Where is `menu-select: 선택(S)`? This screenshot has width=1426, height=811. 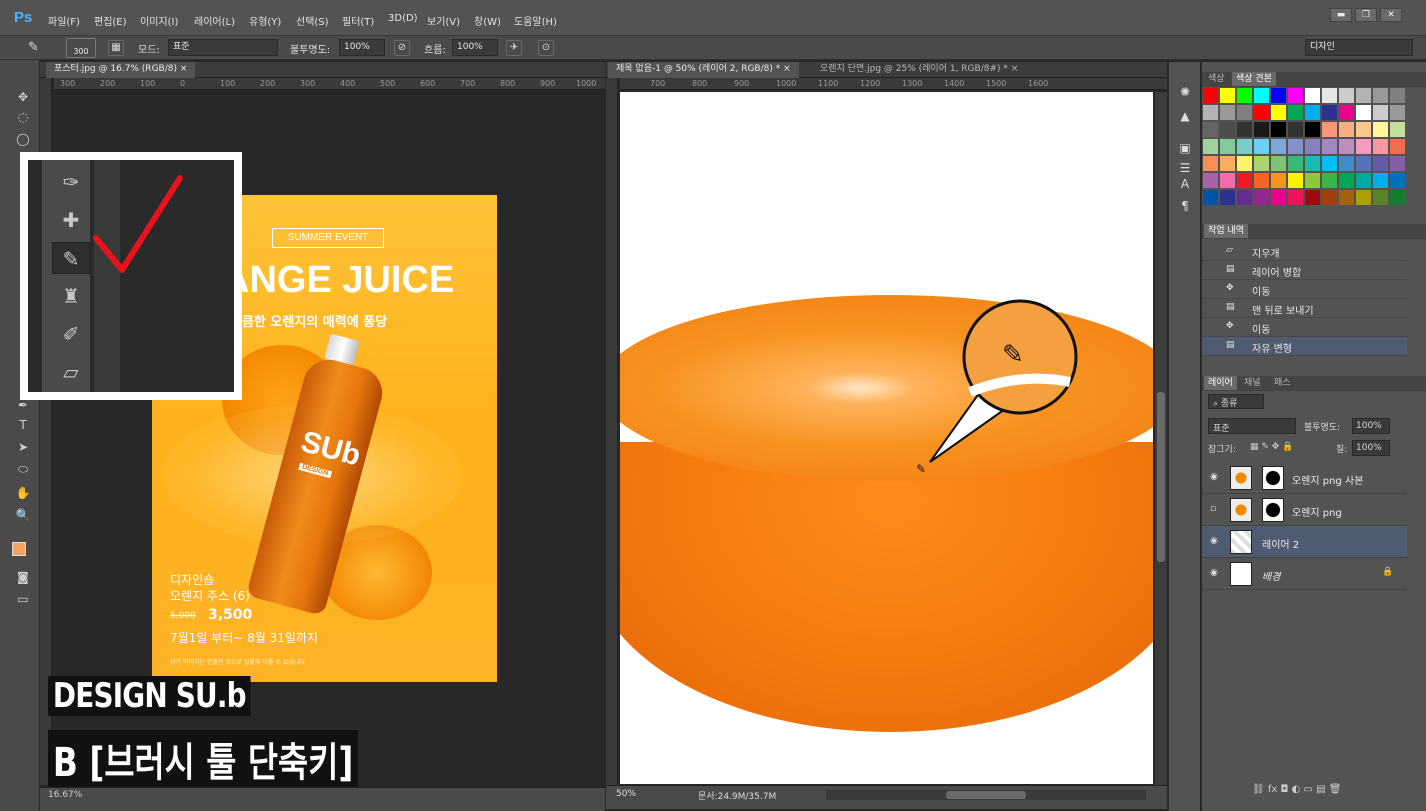
menu-select: 선택(S) is located at coordinates (312, 20).